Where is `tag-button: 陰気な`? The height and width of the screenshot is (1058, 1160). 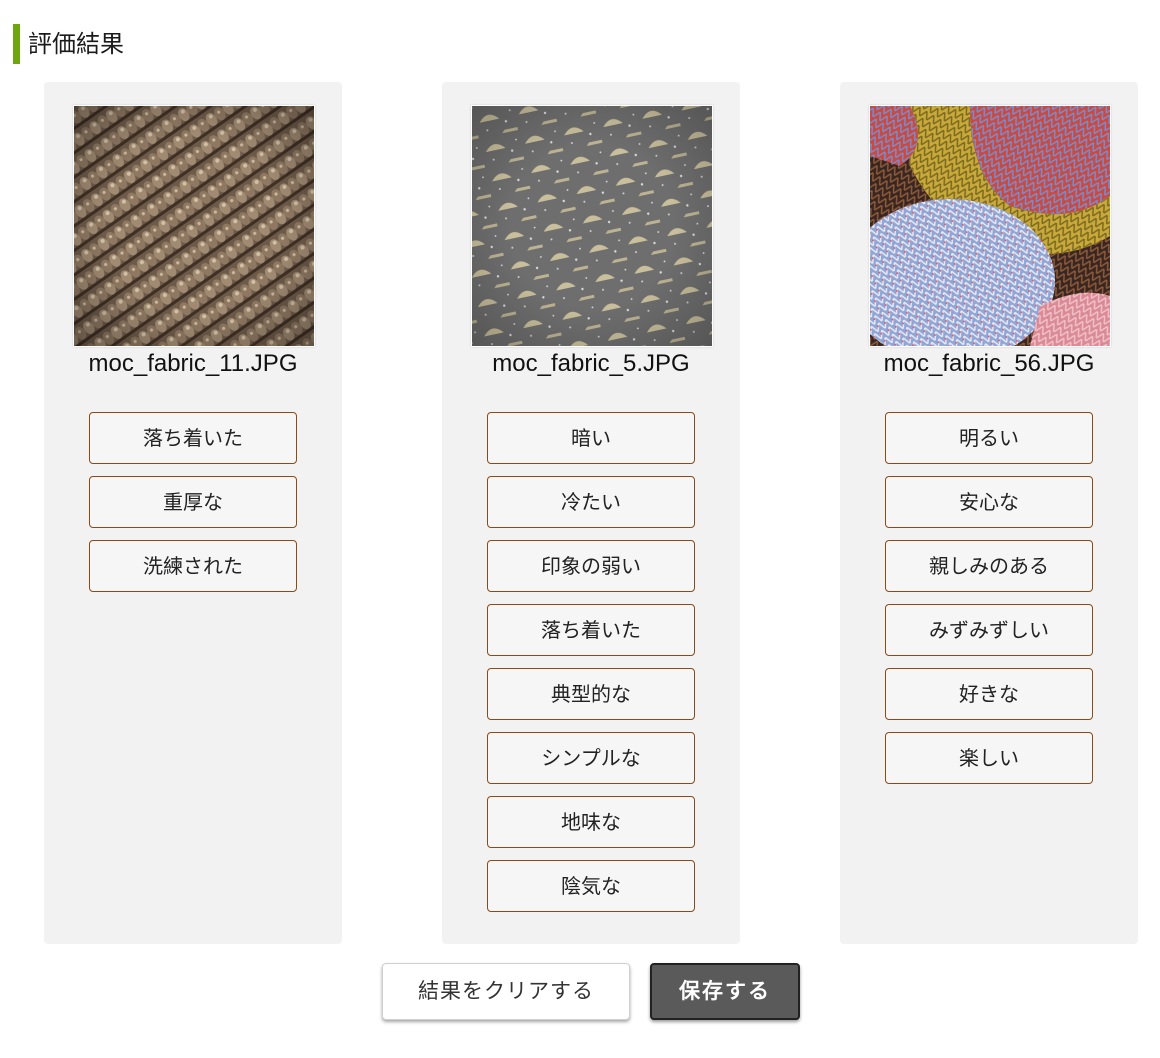 tag-button: 陰気な is located at coordinates (591, 886).